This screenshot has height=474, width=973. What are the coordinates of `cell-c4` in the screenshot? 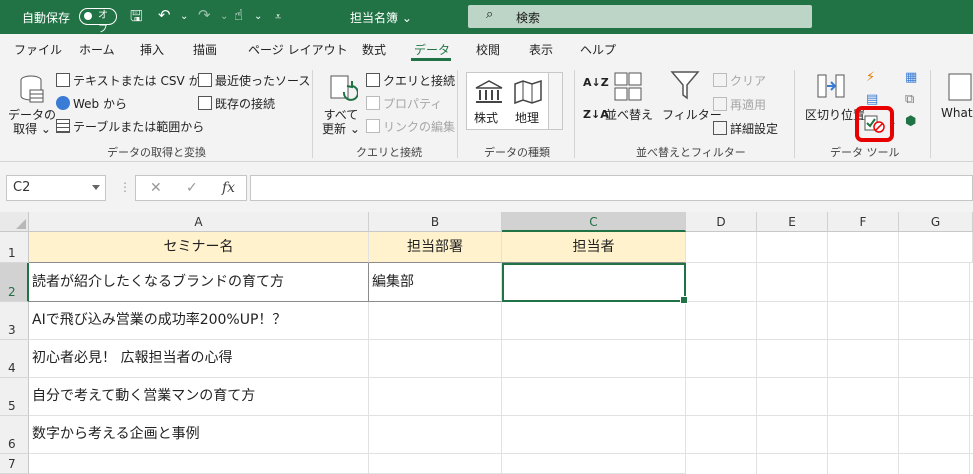 It's located at (594, 359).